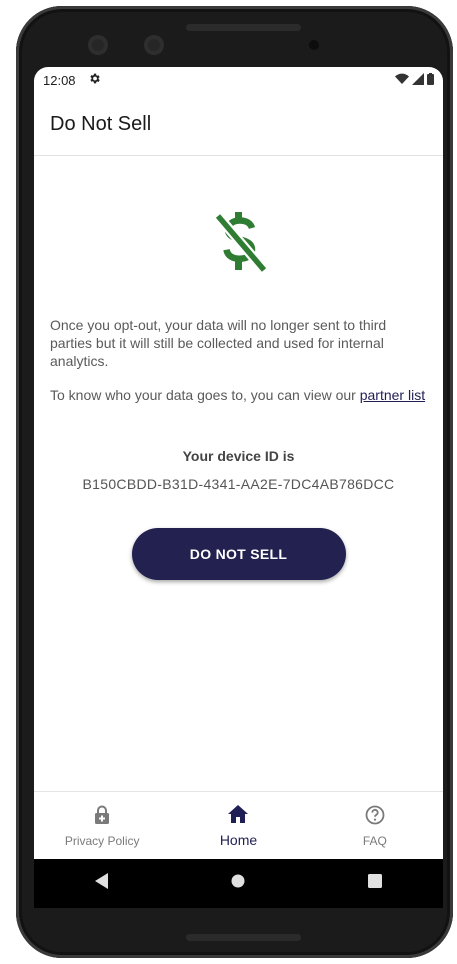  I want to click on nav-item-home: Home, so click(238, 826).